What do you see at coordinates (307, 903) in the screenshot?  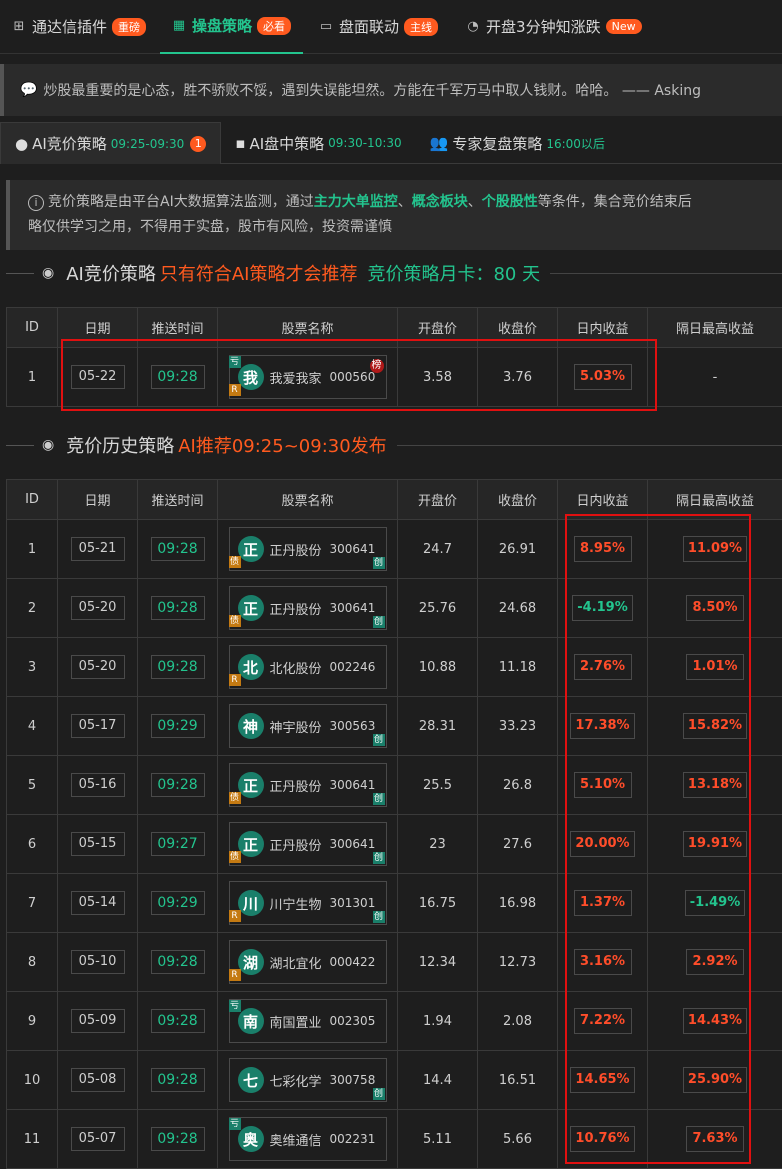 I see `stock-link: R 川川宁生物 301301 创` at bounding box center [307, 903].